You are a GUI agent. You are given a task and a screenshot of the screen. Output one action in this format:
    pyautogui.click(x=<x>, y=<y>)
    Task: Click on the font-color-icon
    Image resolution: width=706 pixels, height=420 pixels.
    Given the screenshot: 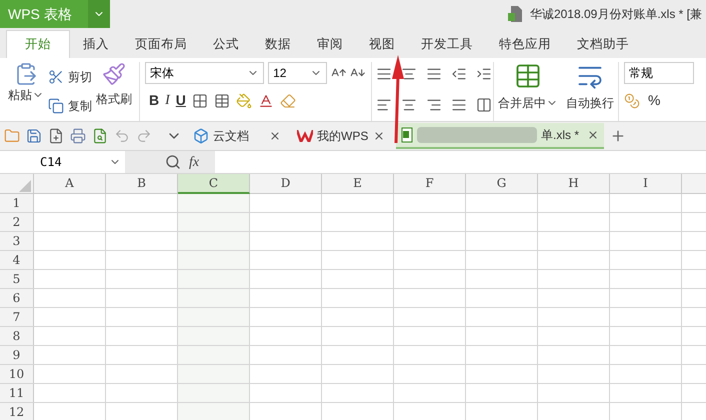 What is the action you would take?
    pyautogui.click(x=266, y=100)
    